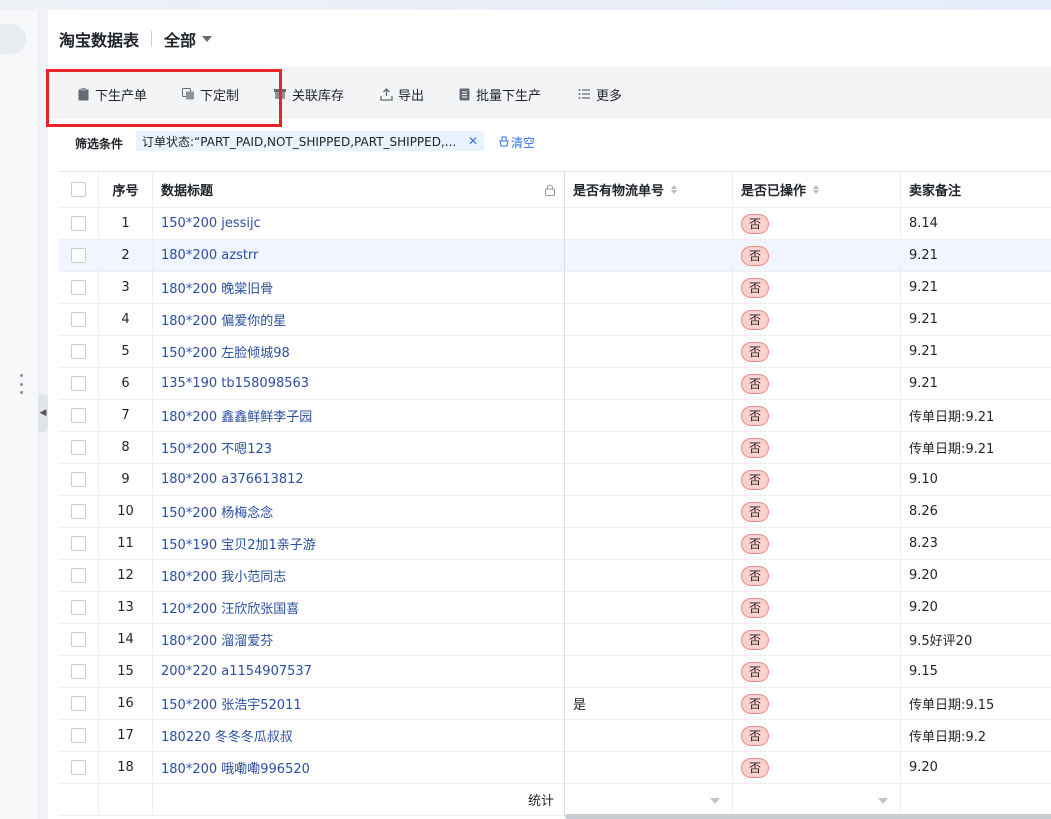 The image size is (1051, 819). Describe the element at coordinates (976, 287) in the screenshot. I see `row-note-cell: 9.21` at that location.